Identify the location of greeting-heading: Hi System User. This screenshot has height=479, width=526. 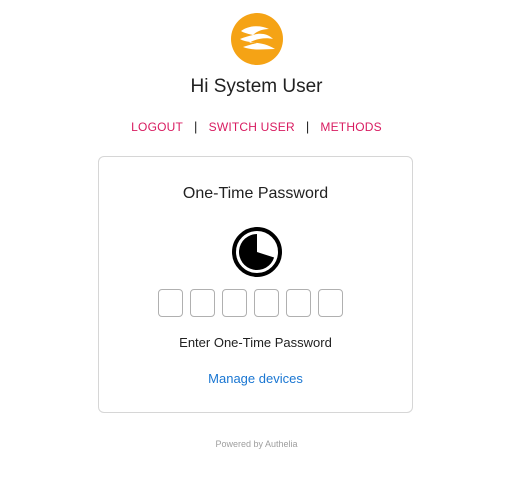
(256, 86).